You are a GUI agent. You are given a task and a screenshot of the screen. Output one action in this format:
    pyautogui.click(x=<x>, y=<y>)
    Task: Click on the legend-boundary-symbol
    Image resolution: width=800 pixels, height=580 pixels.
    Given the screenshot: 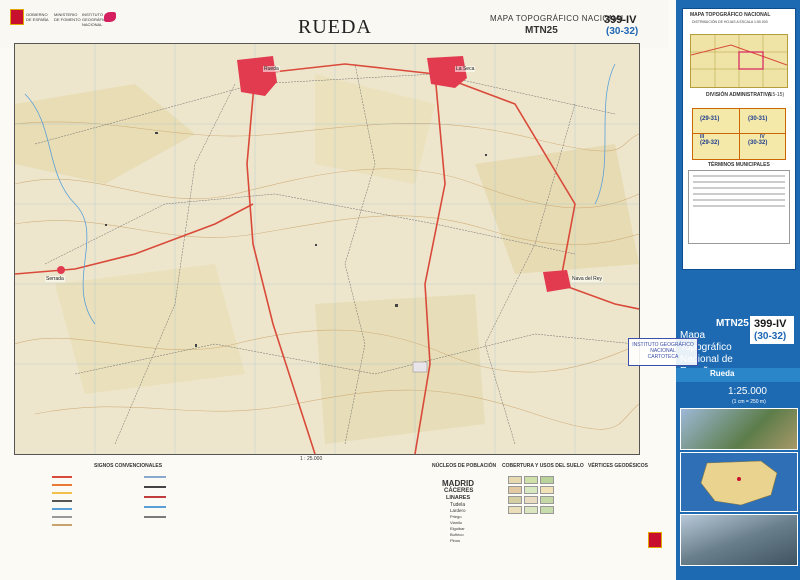 What is the action you would take?
    pyautogui.click(x=62, y=517)
    